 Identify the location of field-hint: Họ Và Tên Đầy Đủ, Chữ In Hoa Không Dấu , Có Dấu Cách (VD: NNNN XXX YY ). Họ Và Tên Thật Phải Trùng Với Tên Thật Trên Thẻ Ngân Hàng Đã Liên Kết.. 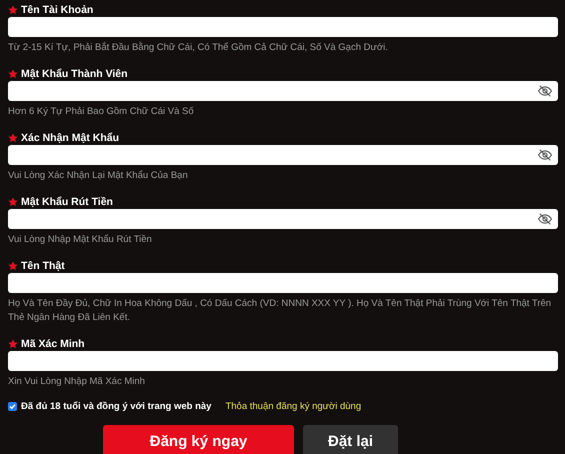
(280, 311).